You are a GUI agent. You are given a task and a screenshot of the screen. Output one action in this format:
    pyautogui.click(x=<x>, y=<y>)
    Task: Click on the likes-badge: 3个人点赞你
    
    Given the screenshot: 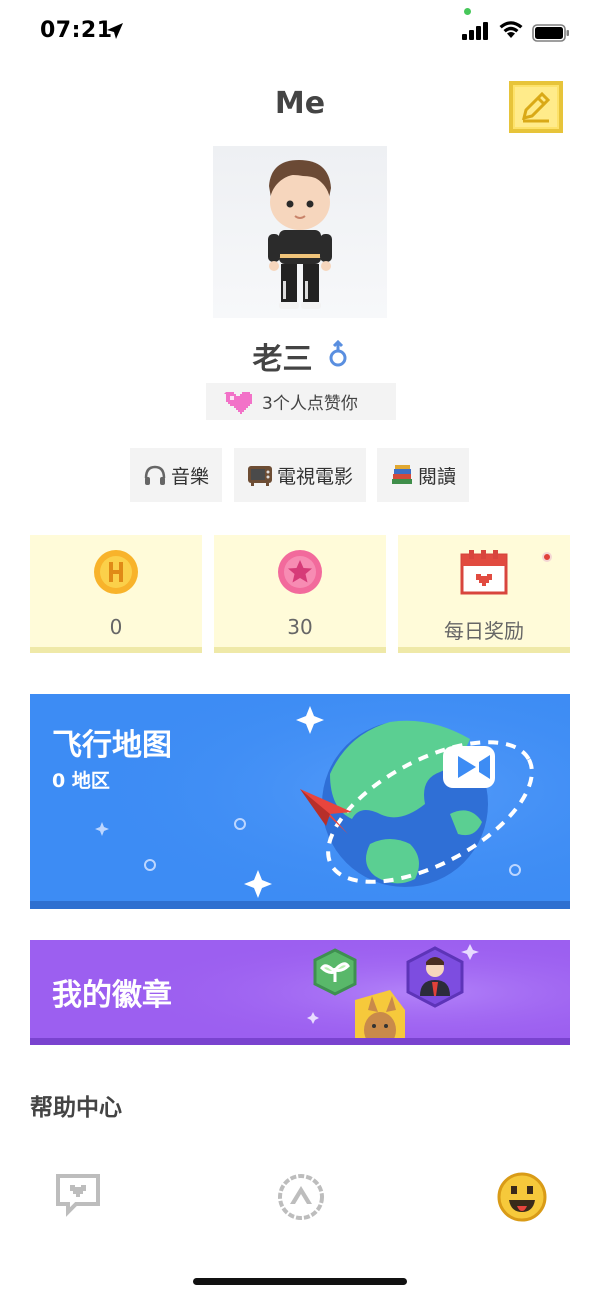 What is the action you would take?
    pyautogui.click(x=301, y=401)
    